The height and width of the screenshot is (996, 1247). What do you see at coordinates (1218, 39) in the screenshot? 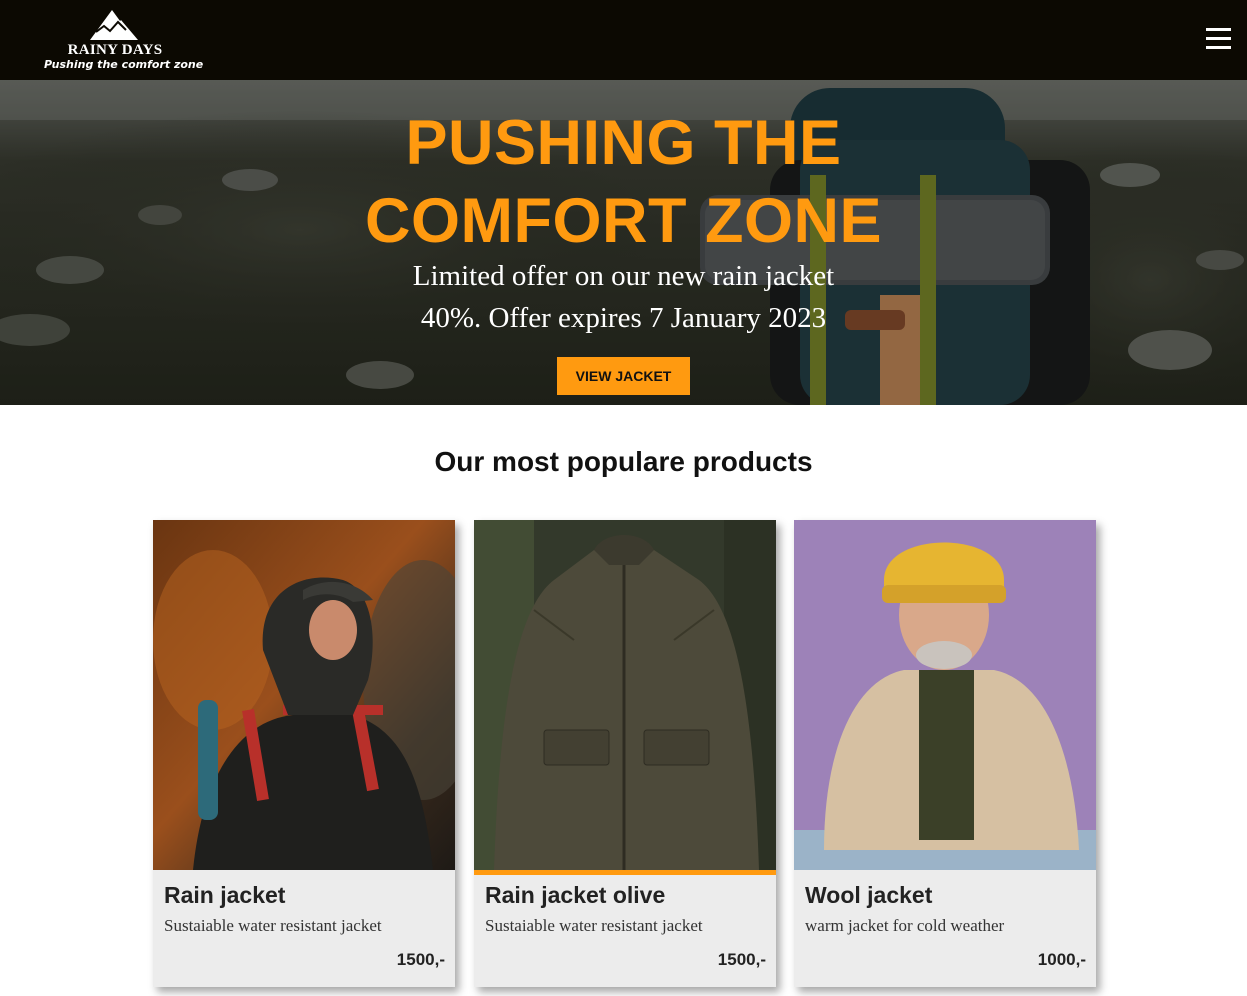
I see `hamburger-menu-icon` at bounding box center [1218, 39].